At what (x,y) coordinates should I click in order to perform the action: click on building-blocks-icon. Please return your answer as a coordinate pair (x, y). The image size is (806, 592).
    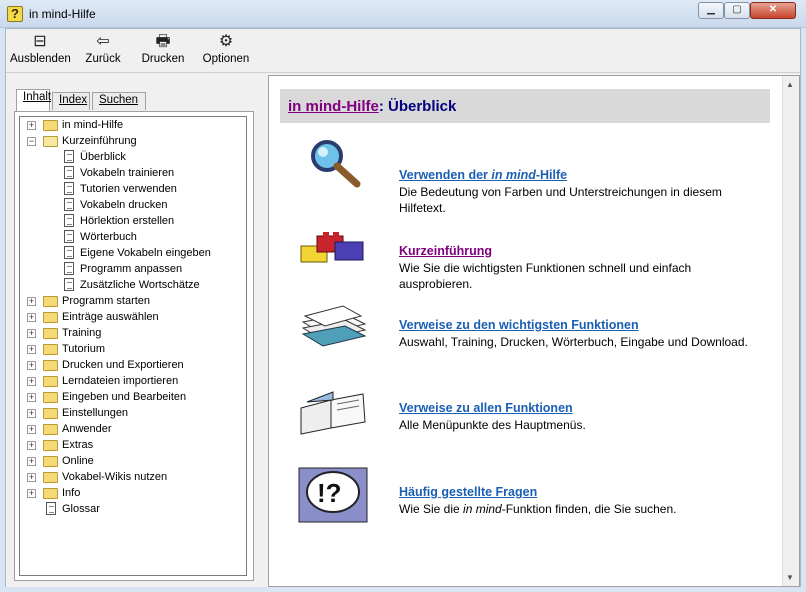
    Looking at the image, I should click on (332, 247).